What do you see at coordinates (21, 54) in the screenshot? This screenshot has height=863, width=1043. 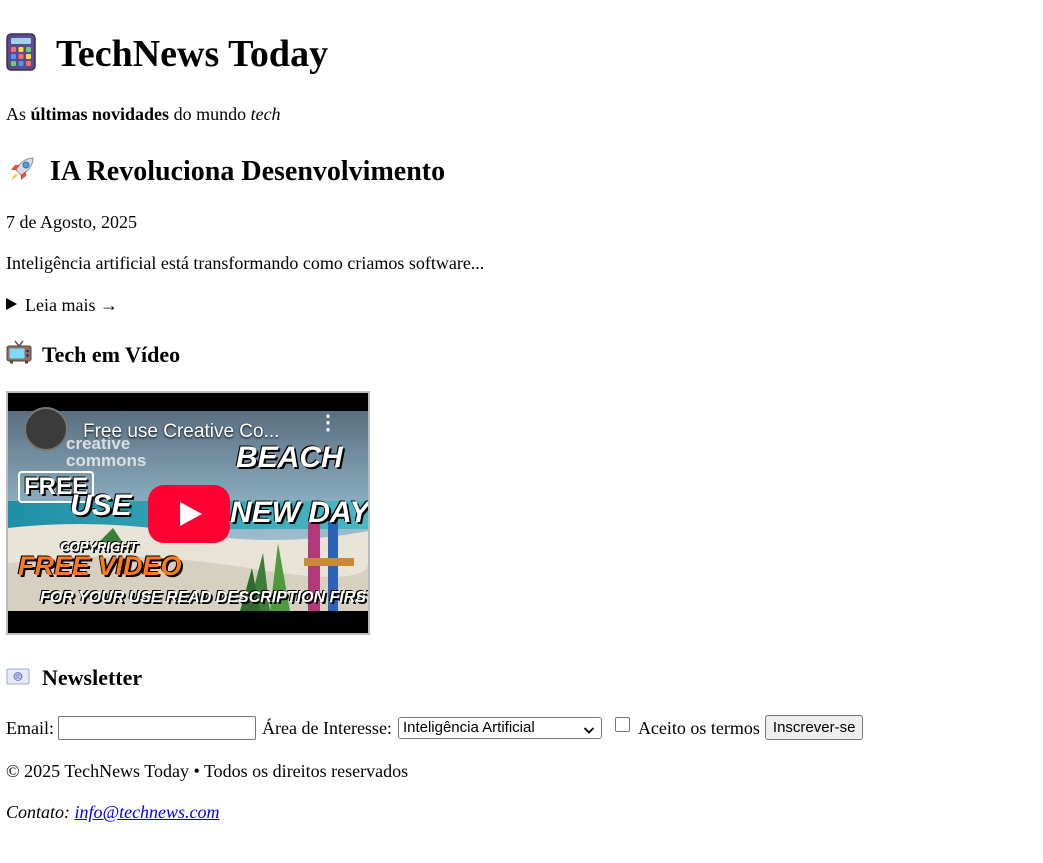 I see `calculator-icon` at bounding box center [21, 54].